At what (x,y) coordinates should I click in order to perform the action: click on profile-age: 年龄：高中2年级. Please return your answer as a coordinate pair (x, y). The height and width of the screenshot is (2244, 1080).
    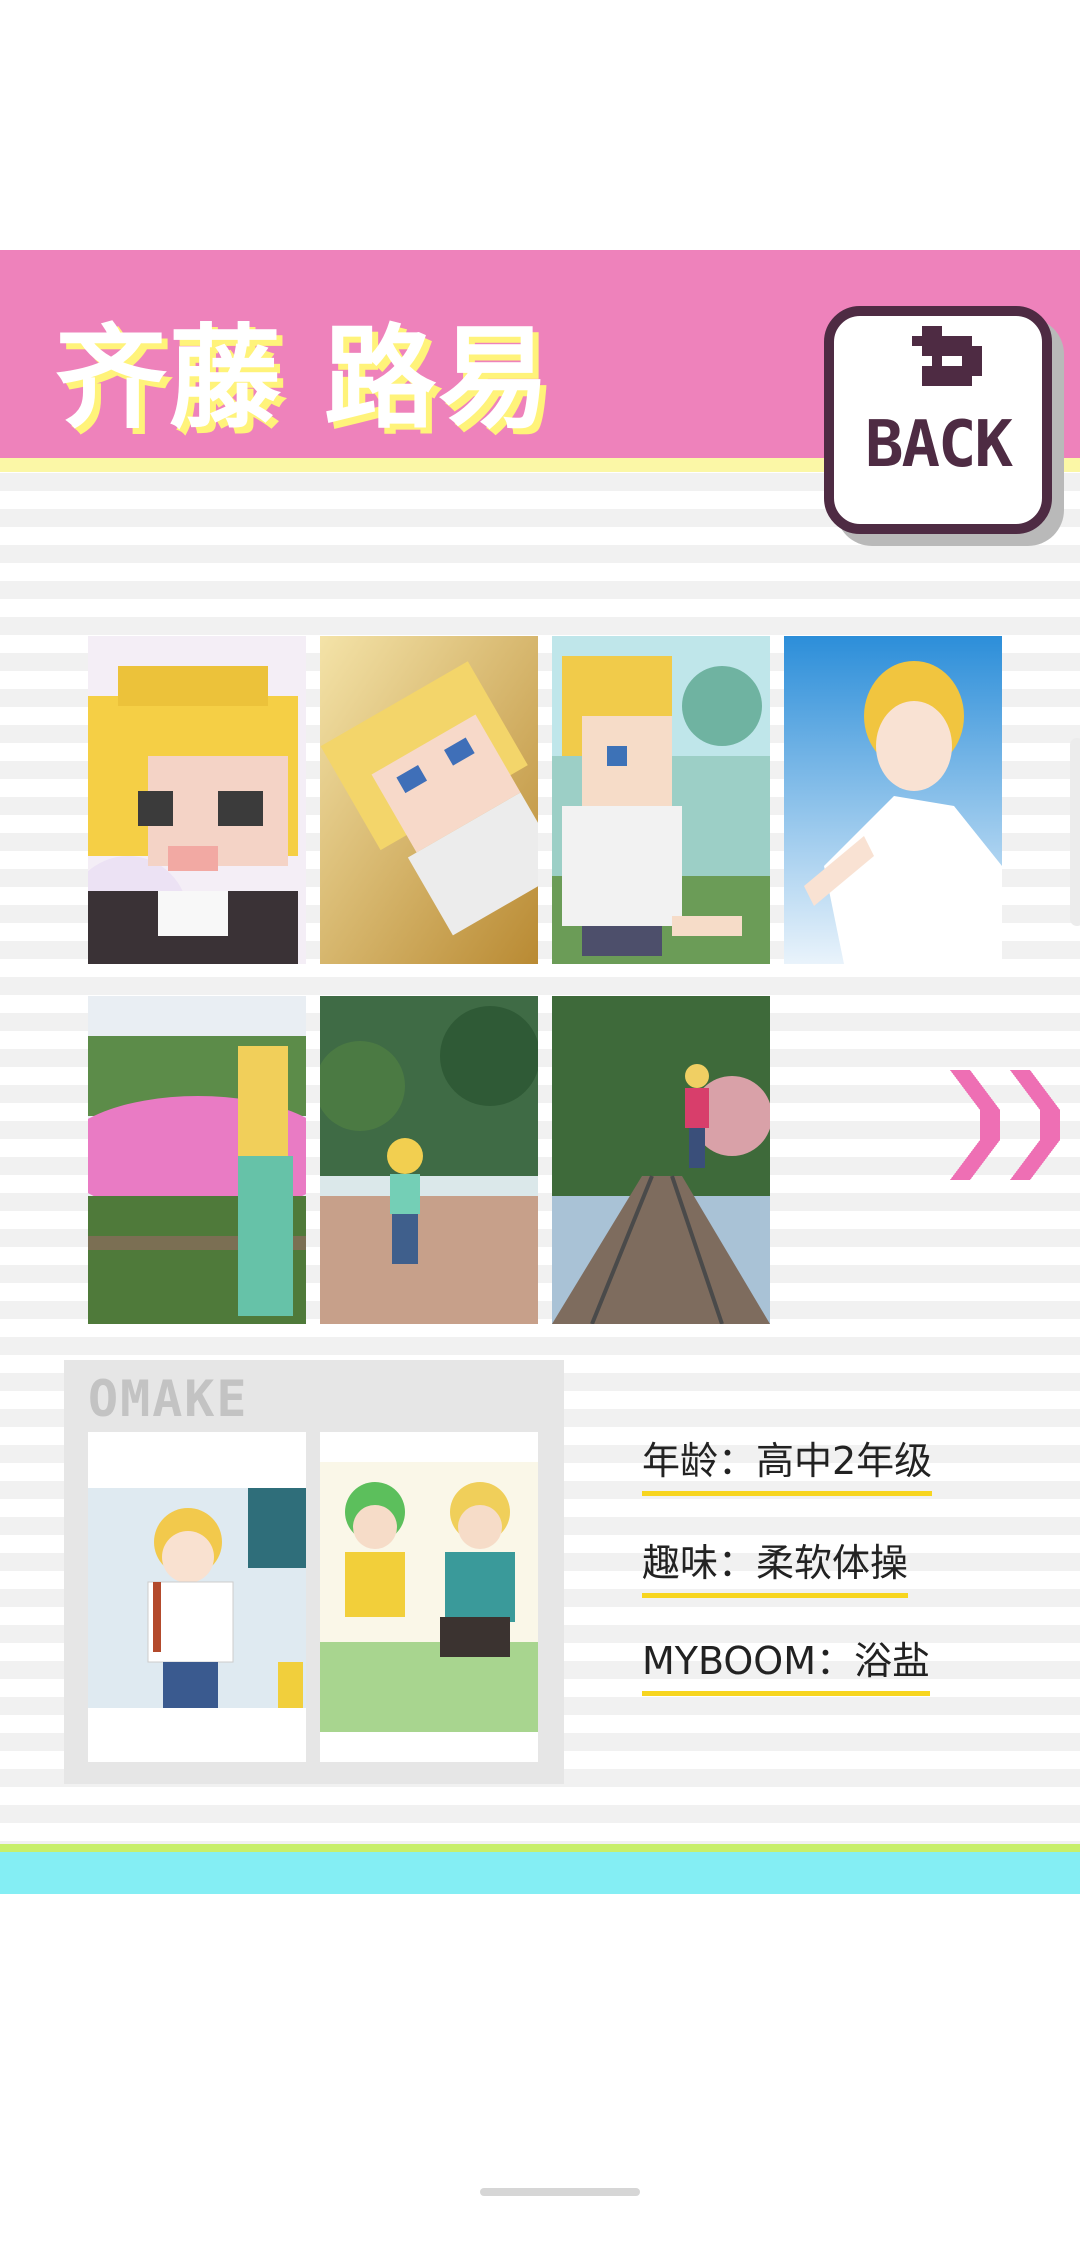
    Looking at the image, I should click on (787, 1463).